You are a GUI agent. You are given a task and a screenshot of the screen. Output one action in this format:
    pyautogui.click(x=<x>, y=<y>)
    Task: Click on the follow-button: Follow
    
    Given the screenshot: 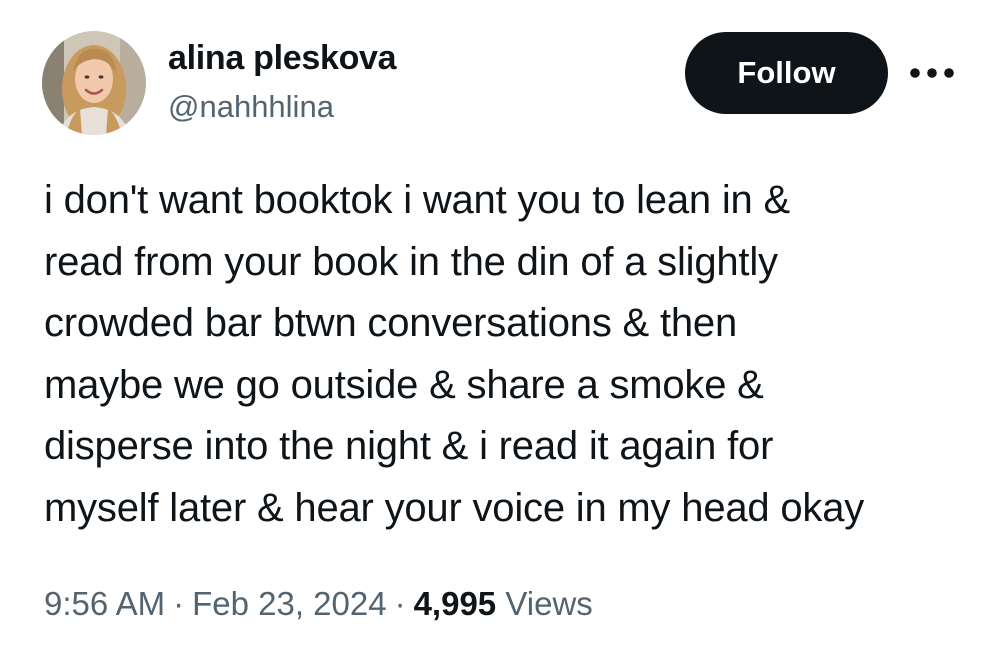 What is the action you would take?
    pyautogui.click(x=786, y=73)
    